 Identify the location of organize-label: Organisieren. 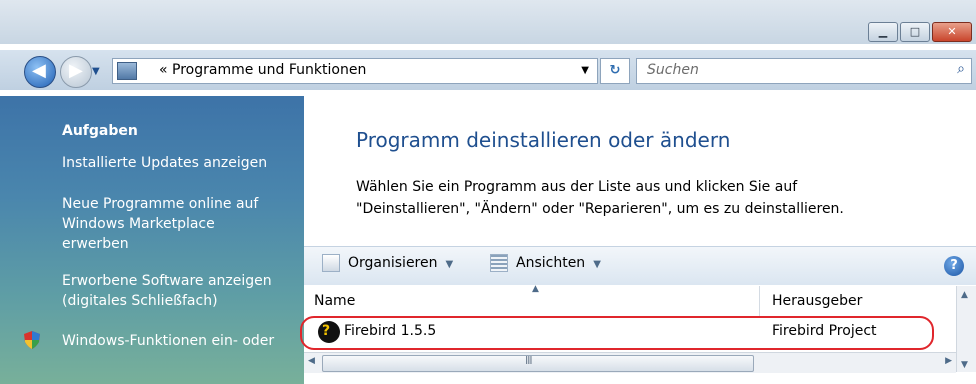
(393, 263).